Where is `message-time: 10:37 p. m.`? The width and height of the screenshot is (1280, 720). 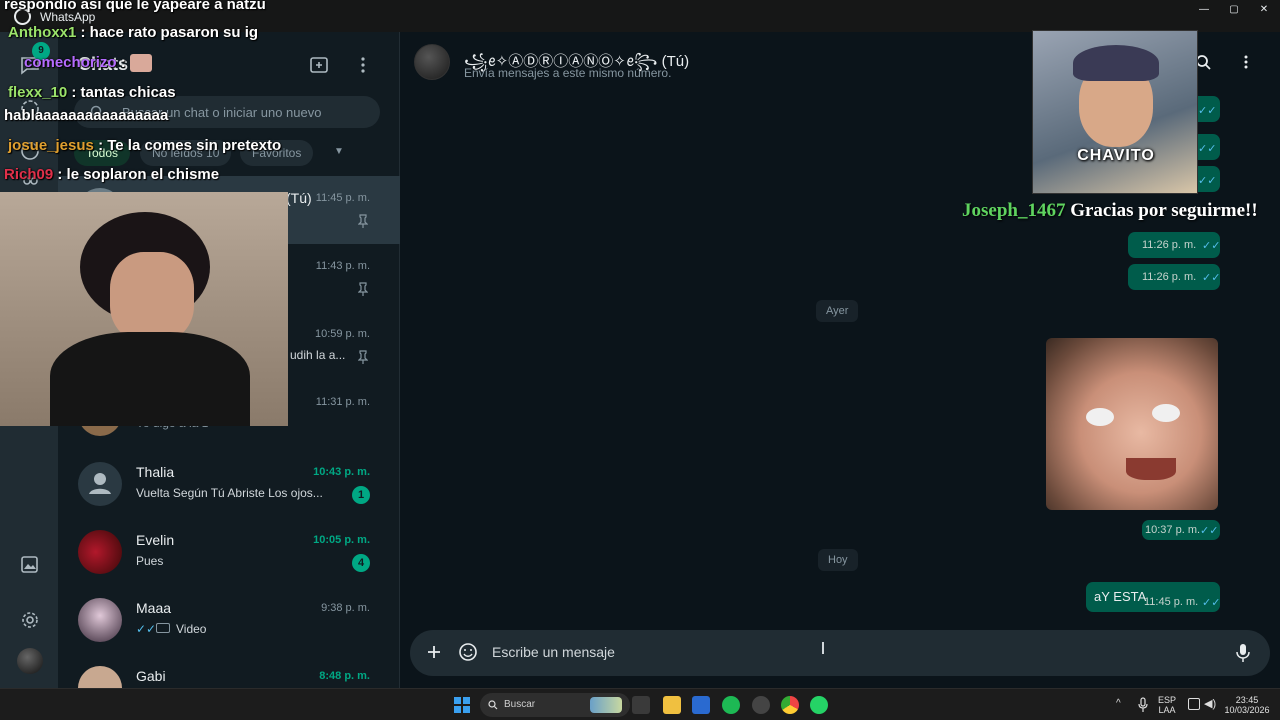
message-time: 10:37 p. m. is located at coordinates (1173, 530).